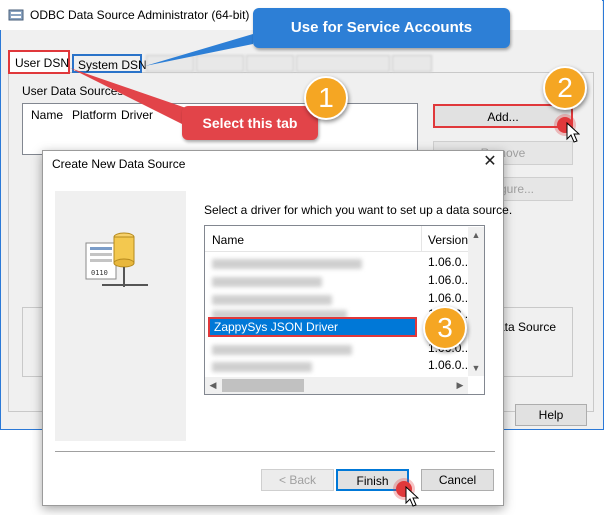 The width and height of the screenshot is (604, 515). Describe the element at coordinates (74, 91) in the screenshot. I see `user-data-sources-label: User Data Sources:` at that location.